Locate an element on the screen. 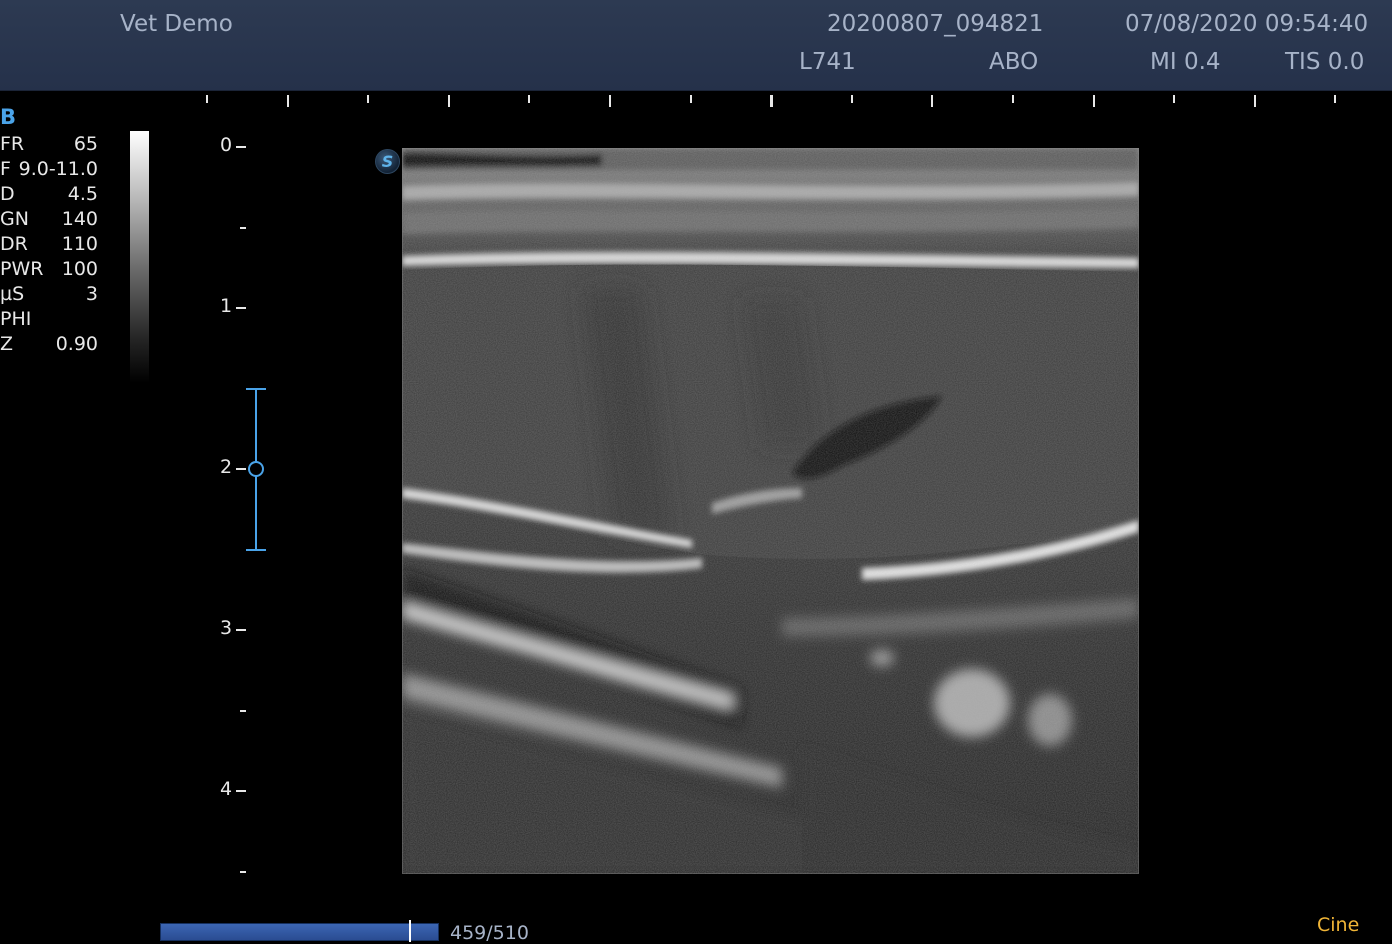 The image size is (1392, 944). depth-label: 2 is located at coordinates (226, 467).